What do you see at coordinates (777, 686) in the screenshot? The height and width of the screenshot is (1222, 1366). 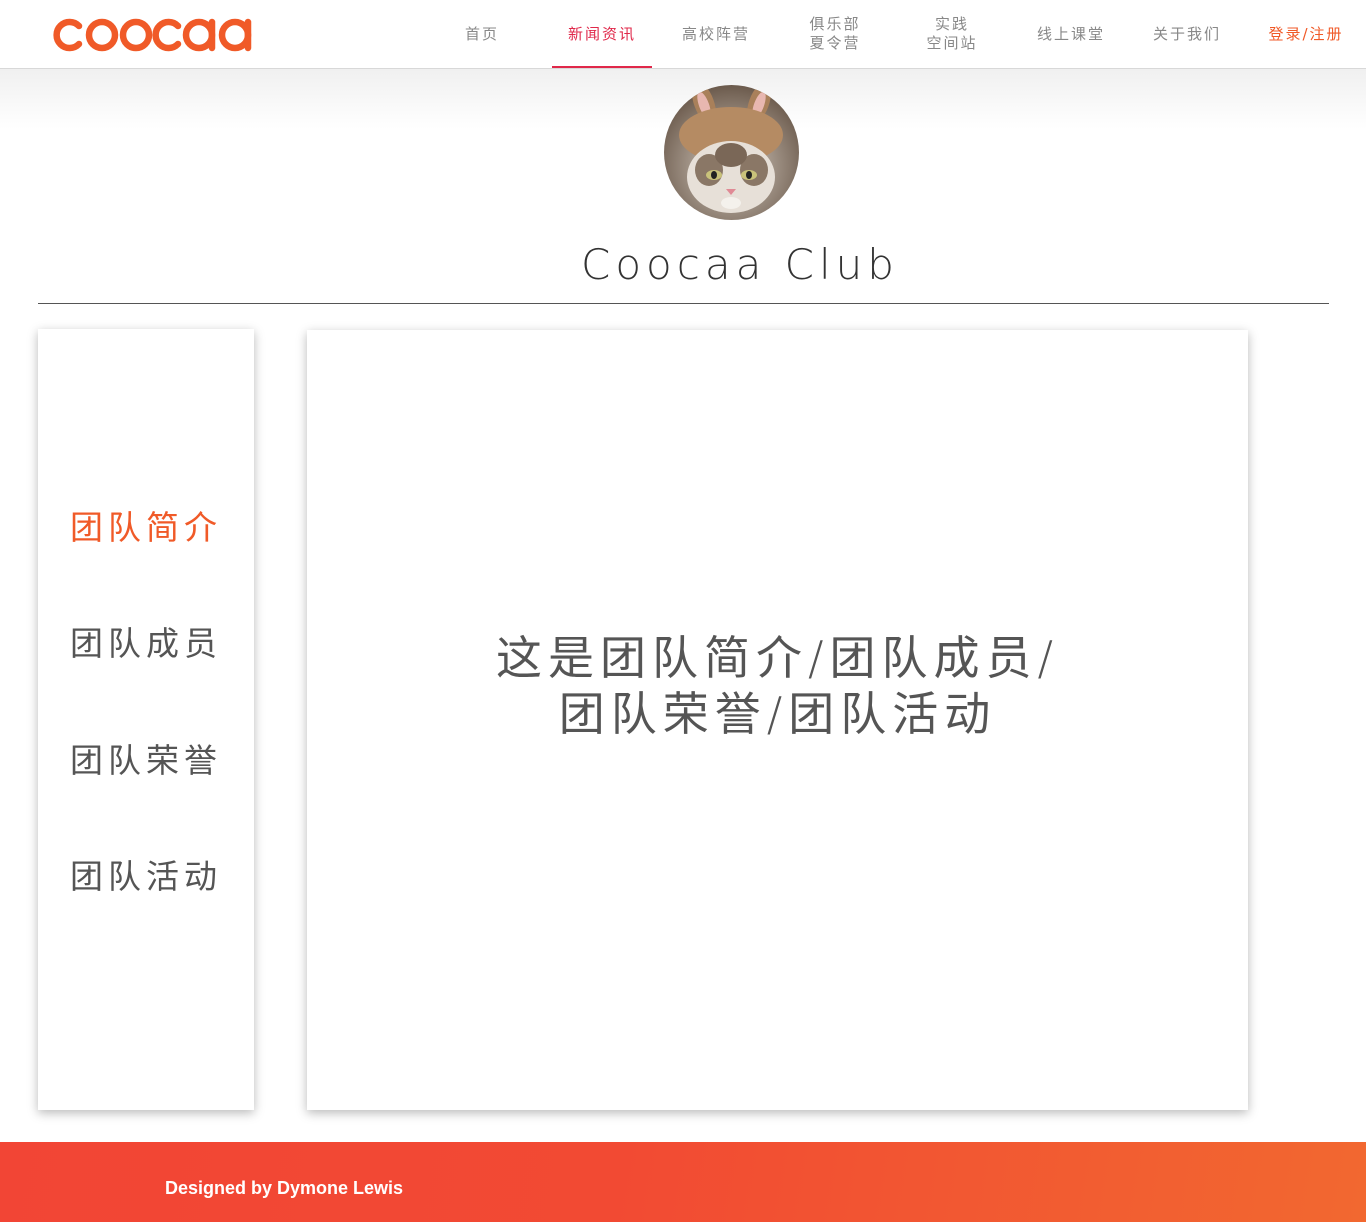 I see `content-placeholder-text: 这是团队简介/团队成员/ 团队荣誉/团队活动` at bounding box center [777, 686].